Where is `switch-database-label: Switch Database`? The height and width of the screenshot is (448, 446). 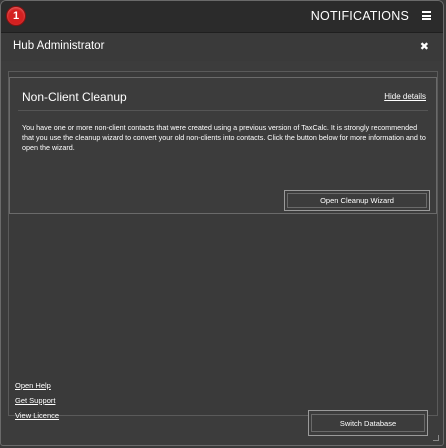 switch-database-label: Switch Database is located at coordinates (368, 423).